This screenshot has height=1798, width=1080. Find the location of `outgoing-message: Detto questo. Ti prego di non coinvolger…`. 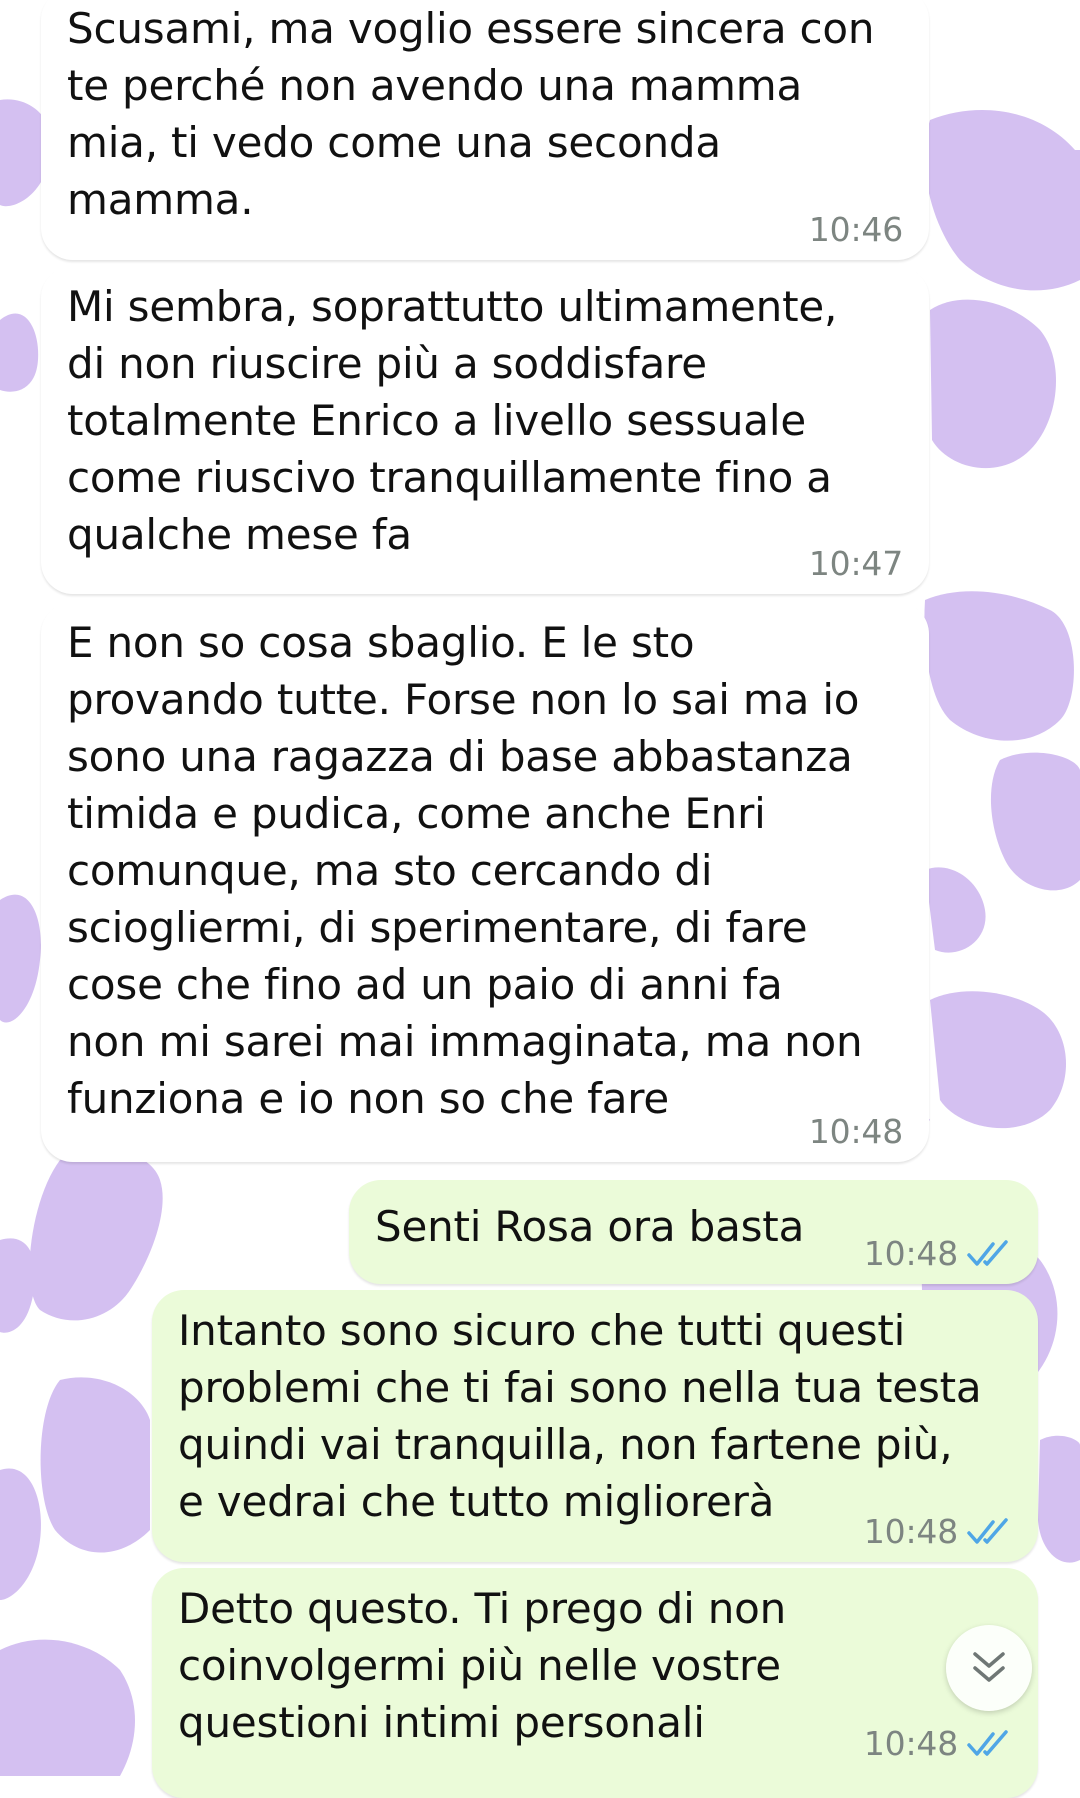

outgoing-message: Detto questo. Ti prego di non coinvolger… is located at coordinates (595, 1683).